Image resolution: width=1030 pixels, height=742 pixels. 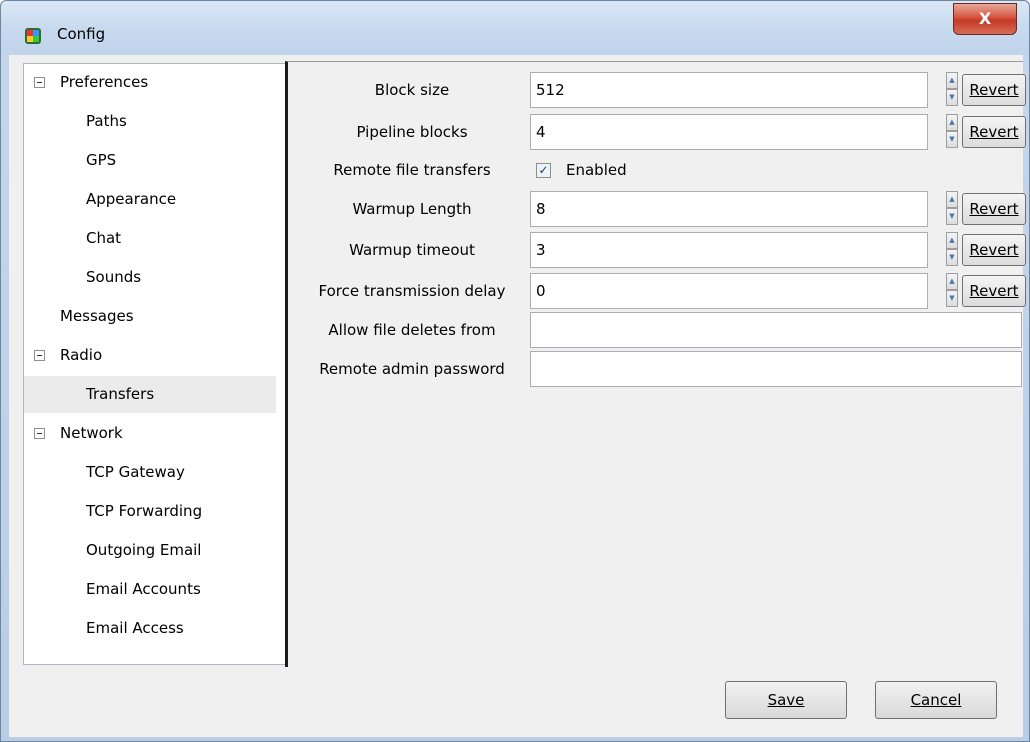 I want to click on title-bar: Config X, so click(x=515, y=28).